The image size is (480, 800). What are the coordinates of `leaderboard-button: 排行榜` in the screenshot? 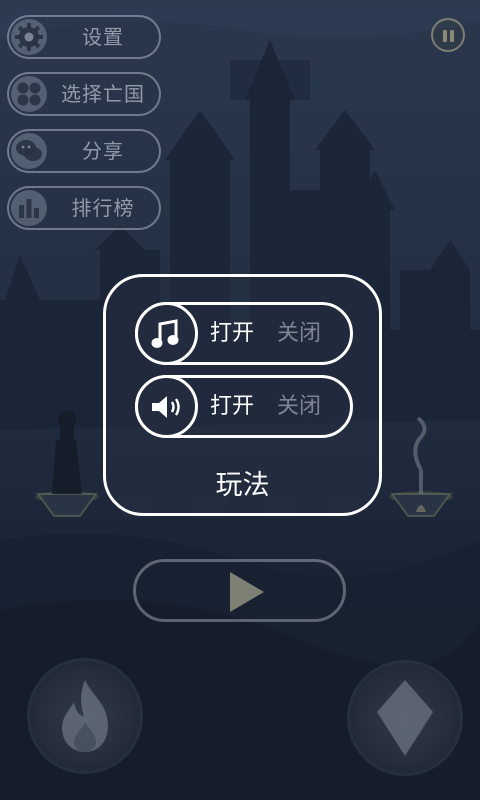 It's located at (84, 208).